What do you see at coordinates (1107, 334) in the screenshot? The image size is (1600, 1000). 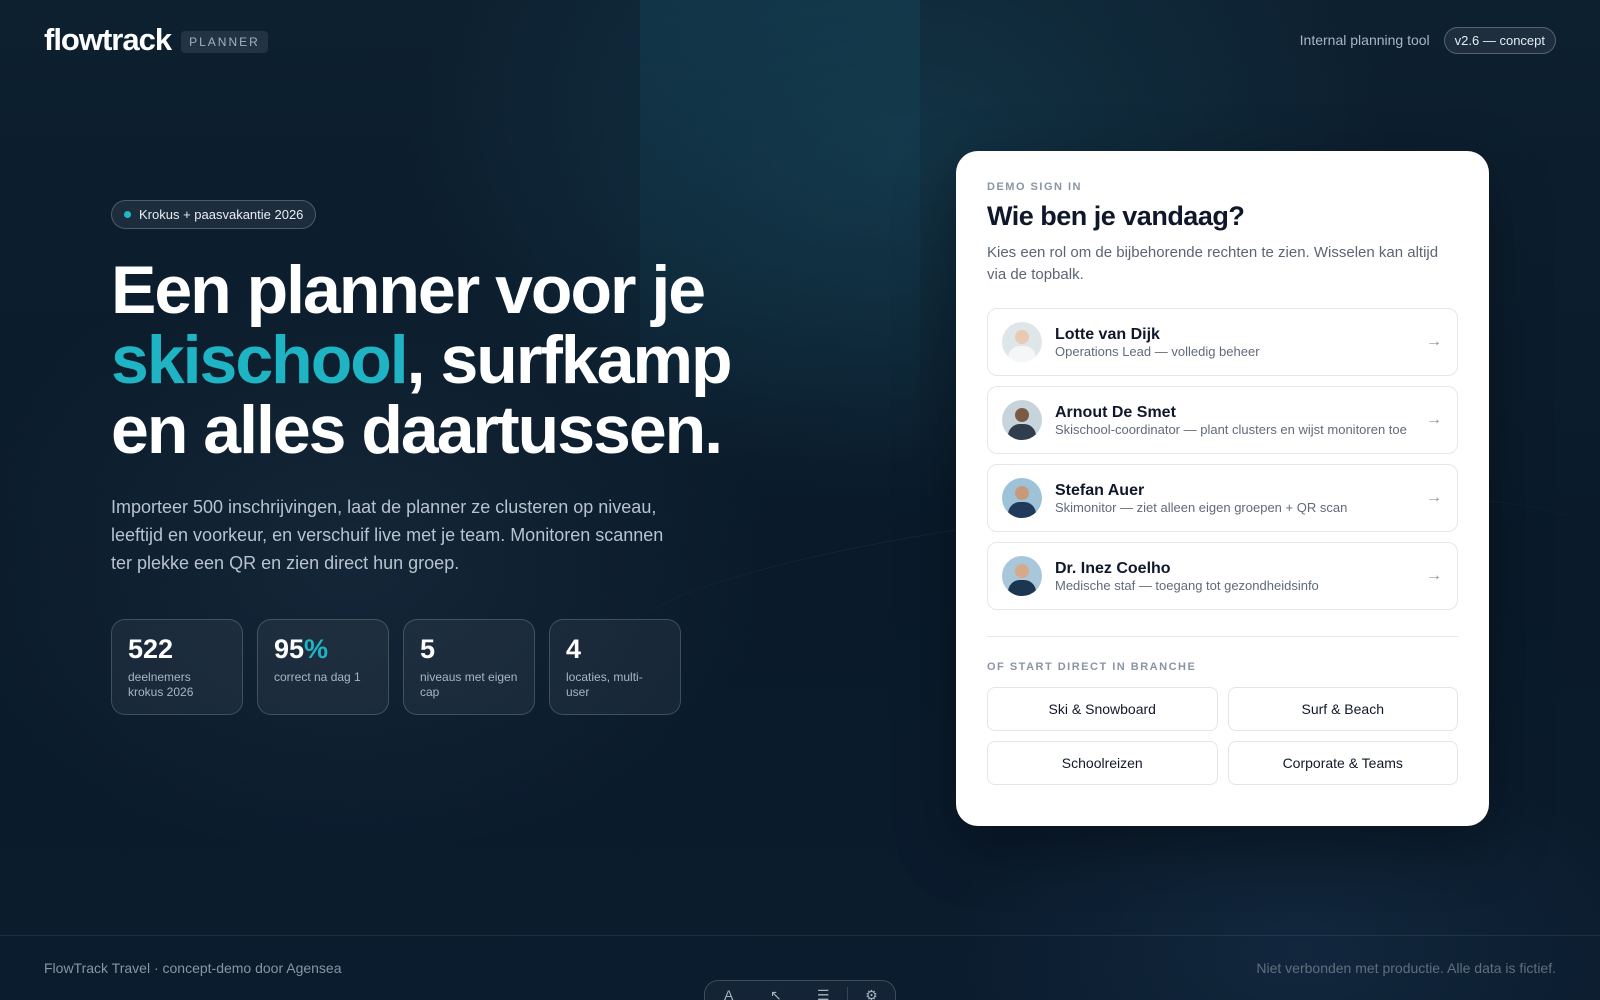 I see `role-name: Lotte van Dijk` at bounding box center [1107, 334].